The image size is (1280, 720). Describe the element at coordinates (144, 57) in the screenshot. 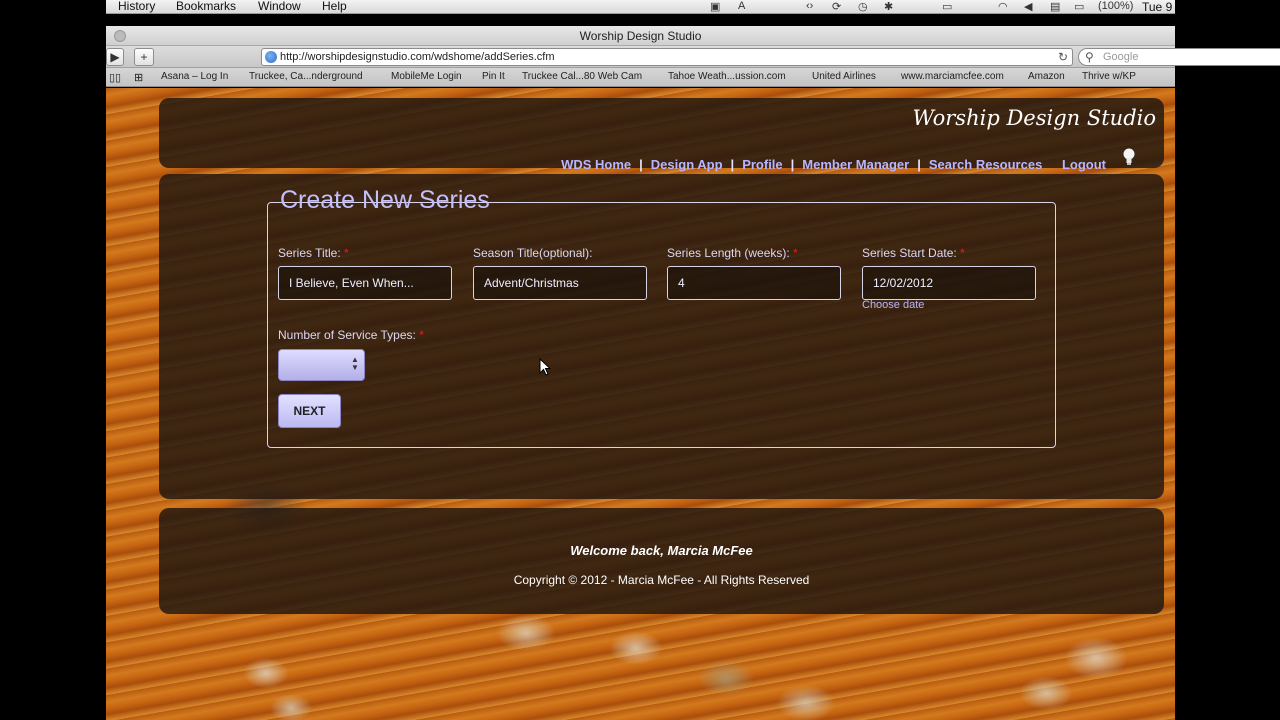

I see `add-bookmark-button: +` at that location.